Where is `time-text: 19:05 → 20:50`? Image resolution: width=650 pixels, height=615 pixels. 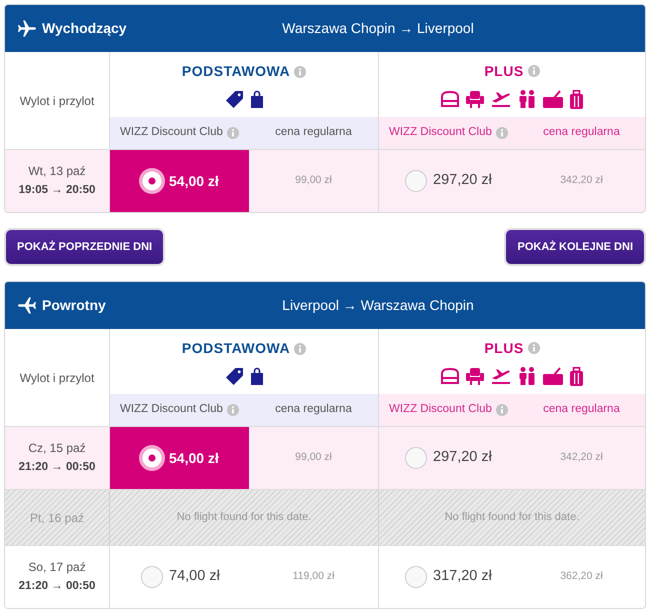 time-text: 19:05 → 20:50 is located at coordinates (57, 190).